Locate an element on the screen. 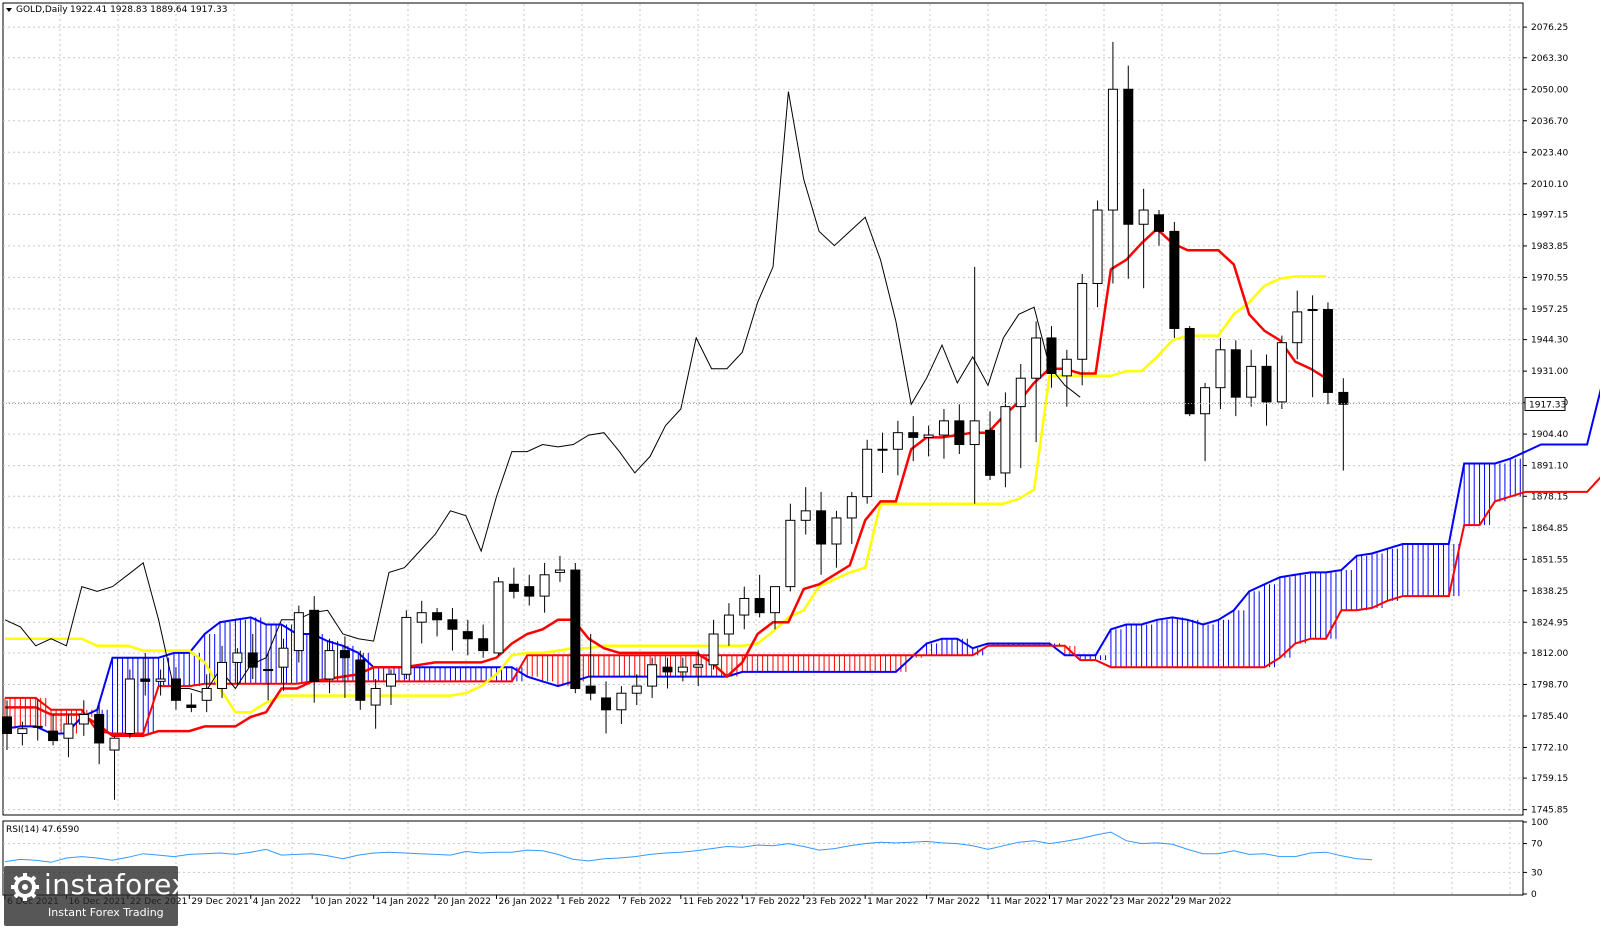  time-tick-label: 23 Mar 2022 is located at coordinates (1141, 902).